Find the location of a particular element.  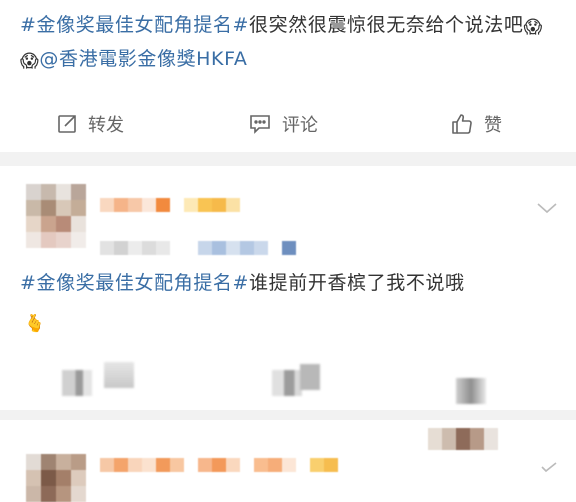

avatar is located at coordinates (56, 216).